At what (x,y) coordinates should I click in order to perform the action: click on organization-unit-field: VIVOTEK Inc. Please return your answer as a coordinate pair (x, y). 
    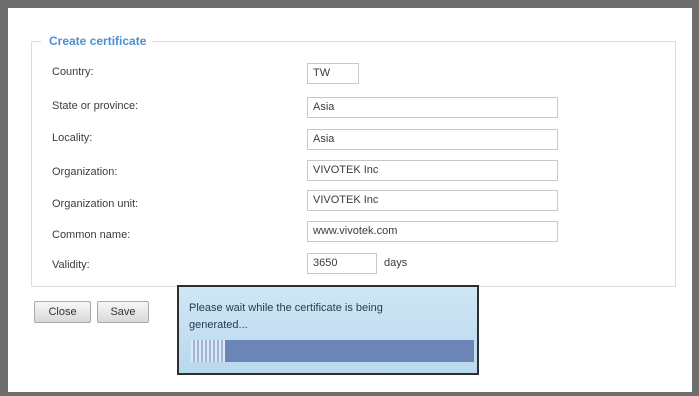
    Looking at the image, I should click on (432, 200).